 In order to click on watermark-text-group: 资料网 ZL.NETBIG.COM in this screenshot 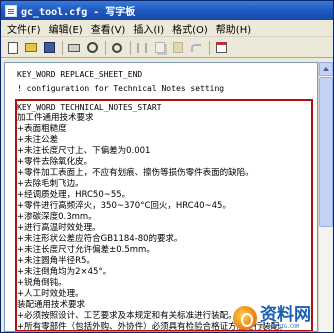, I will do `click(285, 318)`.